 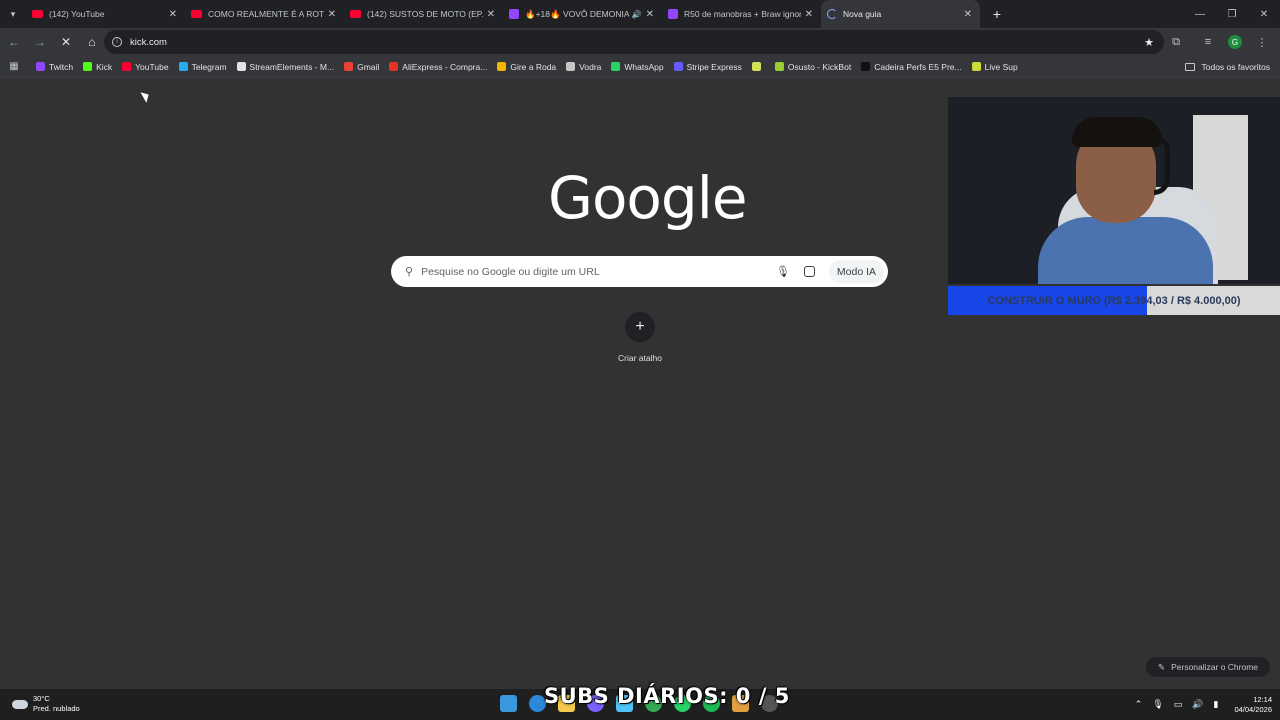 What do you see at coordinates (40, 42) in the screenshot?
I see `forward-button: →` at bounding box center [40, 42].